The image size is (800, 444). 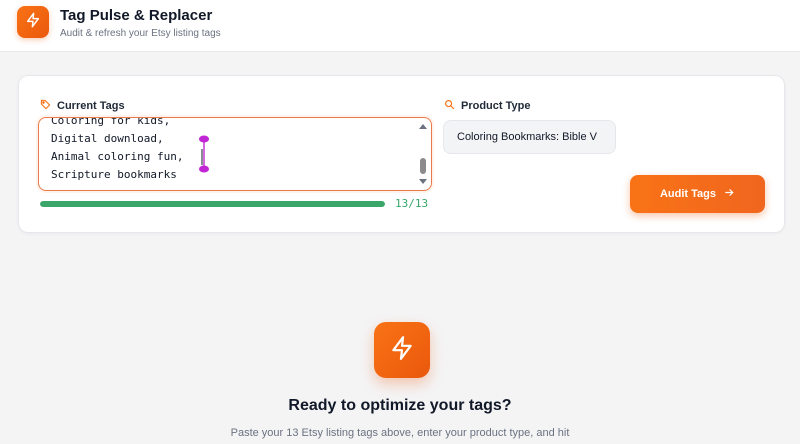 I want to click on audit-tags-button-label: Audit Tags, so click(x=687, y=194).